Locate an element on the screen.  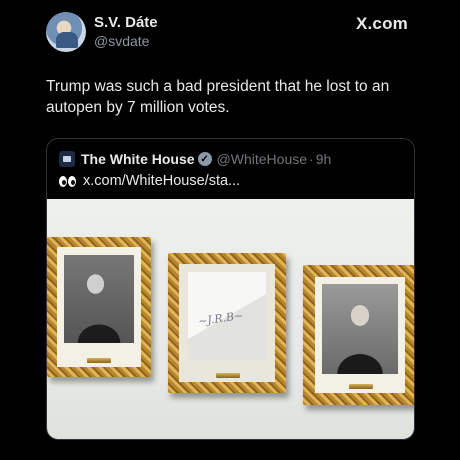
author-handle: @svdate is located at coordinates (126, 41).